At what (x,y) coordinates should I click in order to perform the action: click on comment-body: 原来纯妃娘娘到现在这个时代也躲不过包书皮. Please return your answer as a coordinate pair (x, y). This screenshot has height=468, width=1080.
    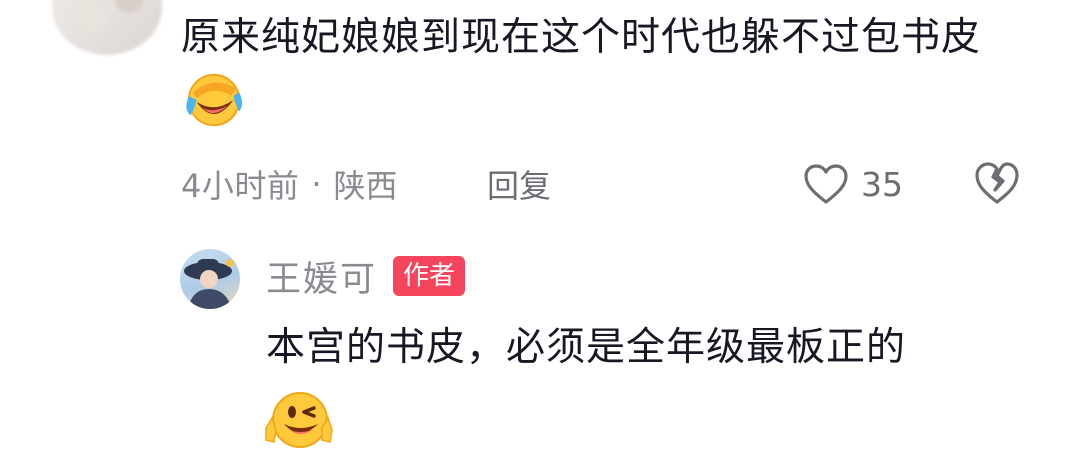
    Looking at the image, I should click on (581, 37).